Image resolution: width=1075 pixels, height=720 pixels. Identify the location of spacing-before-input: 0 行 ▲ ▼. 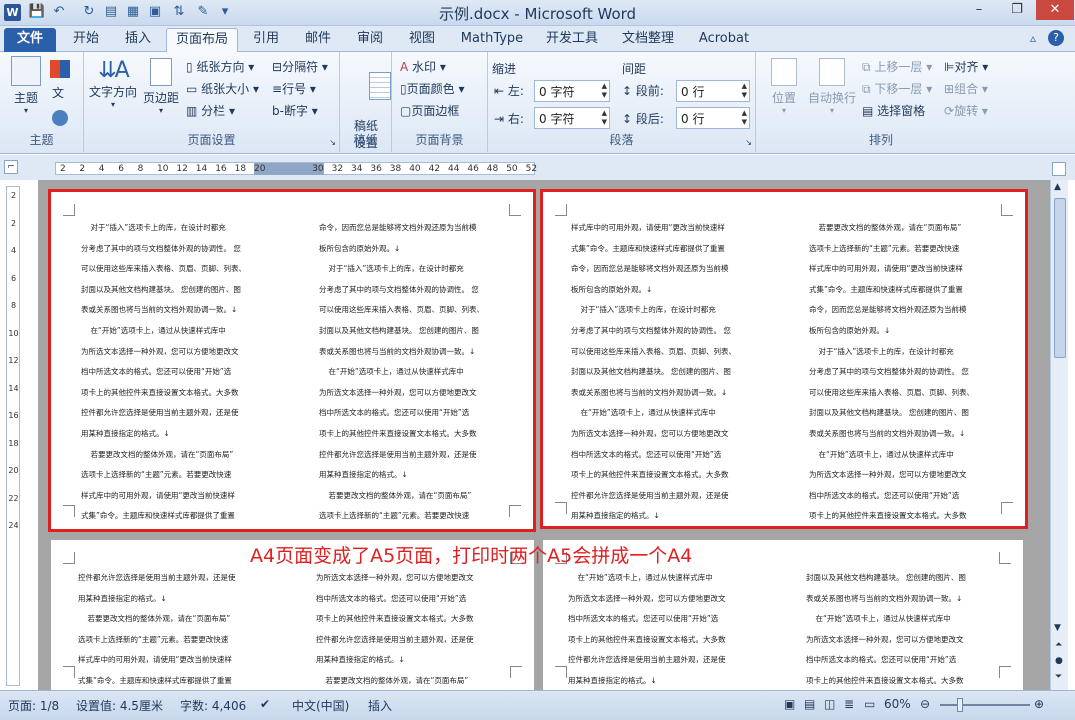
(713, 91).